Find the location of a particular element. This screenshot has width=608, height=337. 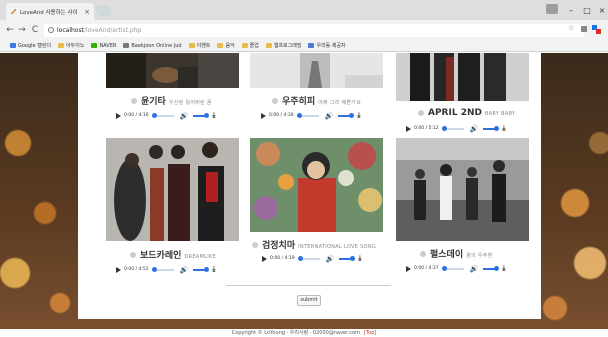

audio-player: 0:00 / 4:19 🔊 ⤓ is located at coordinates (311, 258).